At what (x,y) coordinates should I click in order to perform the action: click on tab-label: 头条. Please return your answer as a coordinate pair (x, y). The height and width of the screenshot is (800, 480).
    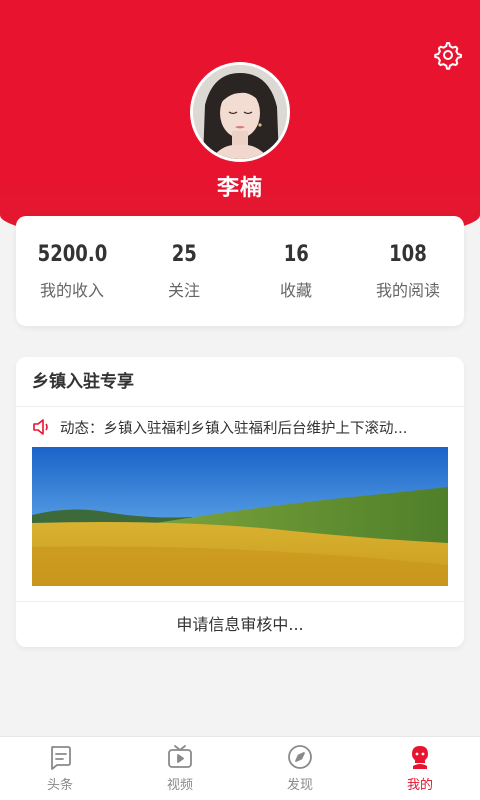
    Looking at the image, I should click on (59, 785).